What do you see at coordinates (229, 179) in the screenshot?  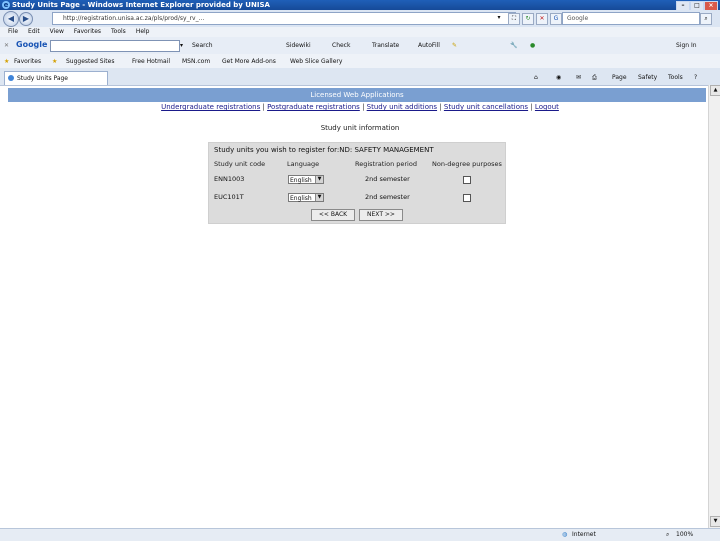 I see `row1-code: ENN1003` at bounding box center [229, 179].